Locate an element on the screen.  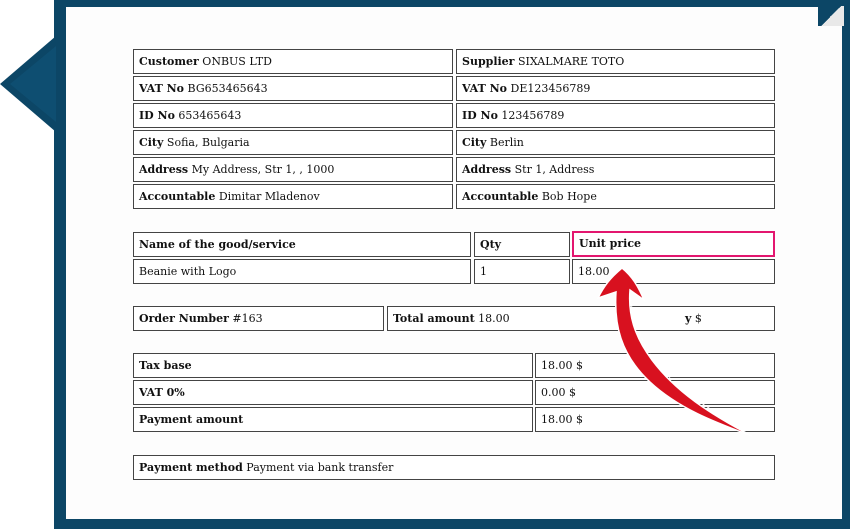
customer-value: ONBUS LTD is located at coordinates (237, 61).